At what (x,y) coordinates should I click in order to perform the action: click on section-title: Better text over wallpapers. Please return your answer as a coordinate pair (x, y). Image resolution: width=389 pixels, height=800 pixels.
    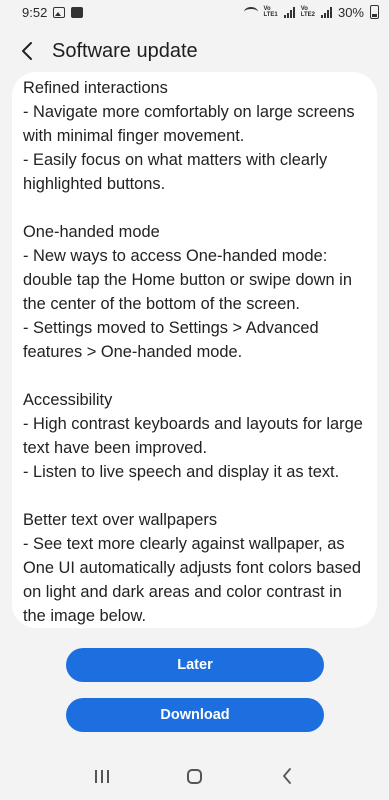
    Looking at the image, I should click on (120, 520).